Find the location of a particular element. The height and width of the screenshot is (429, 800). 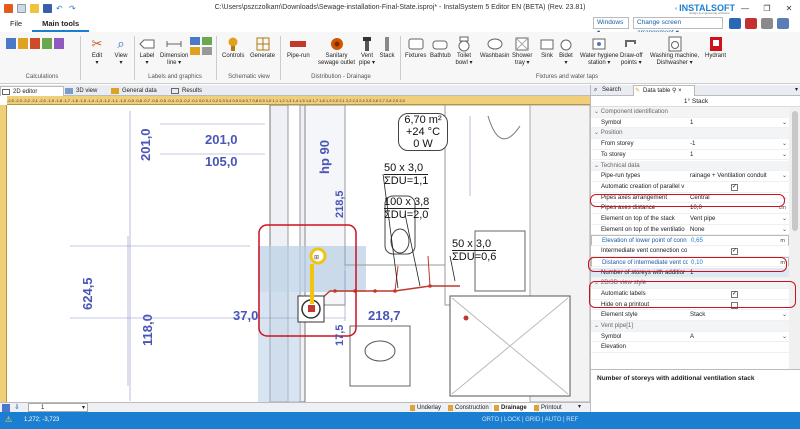

tab-main-tools: Main tools is located at coordinates (61, 24).